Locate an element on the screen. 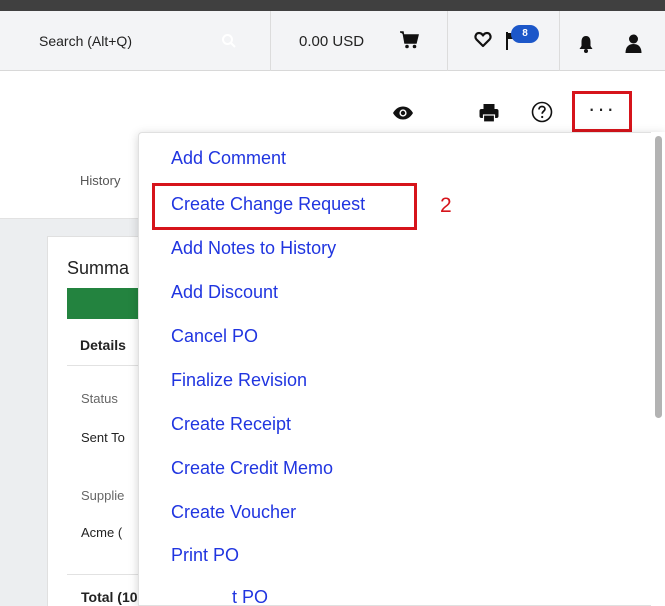 The height and width of the screenshot is (606, 665). menu-item-create-voucher: Create Voucher is located at coordinates (233, 512).